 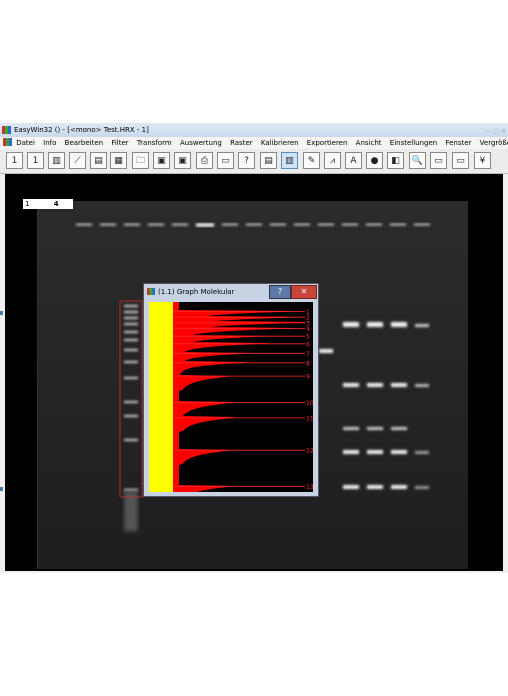 I want to click on menu-fenster: Fenster, so click(x=458, y=143).